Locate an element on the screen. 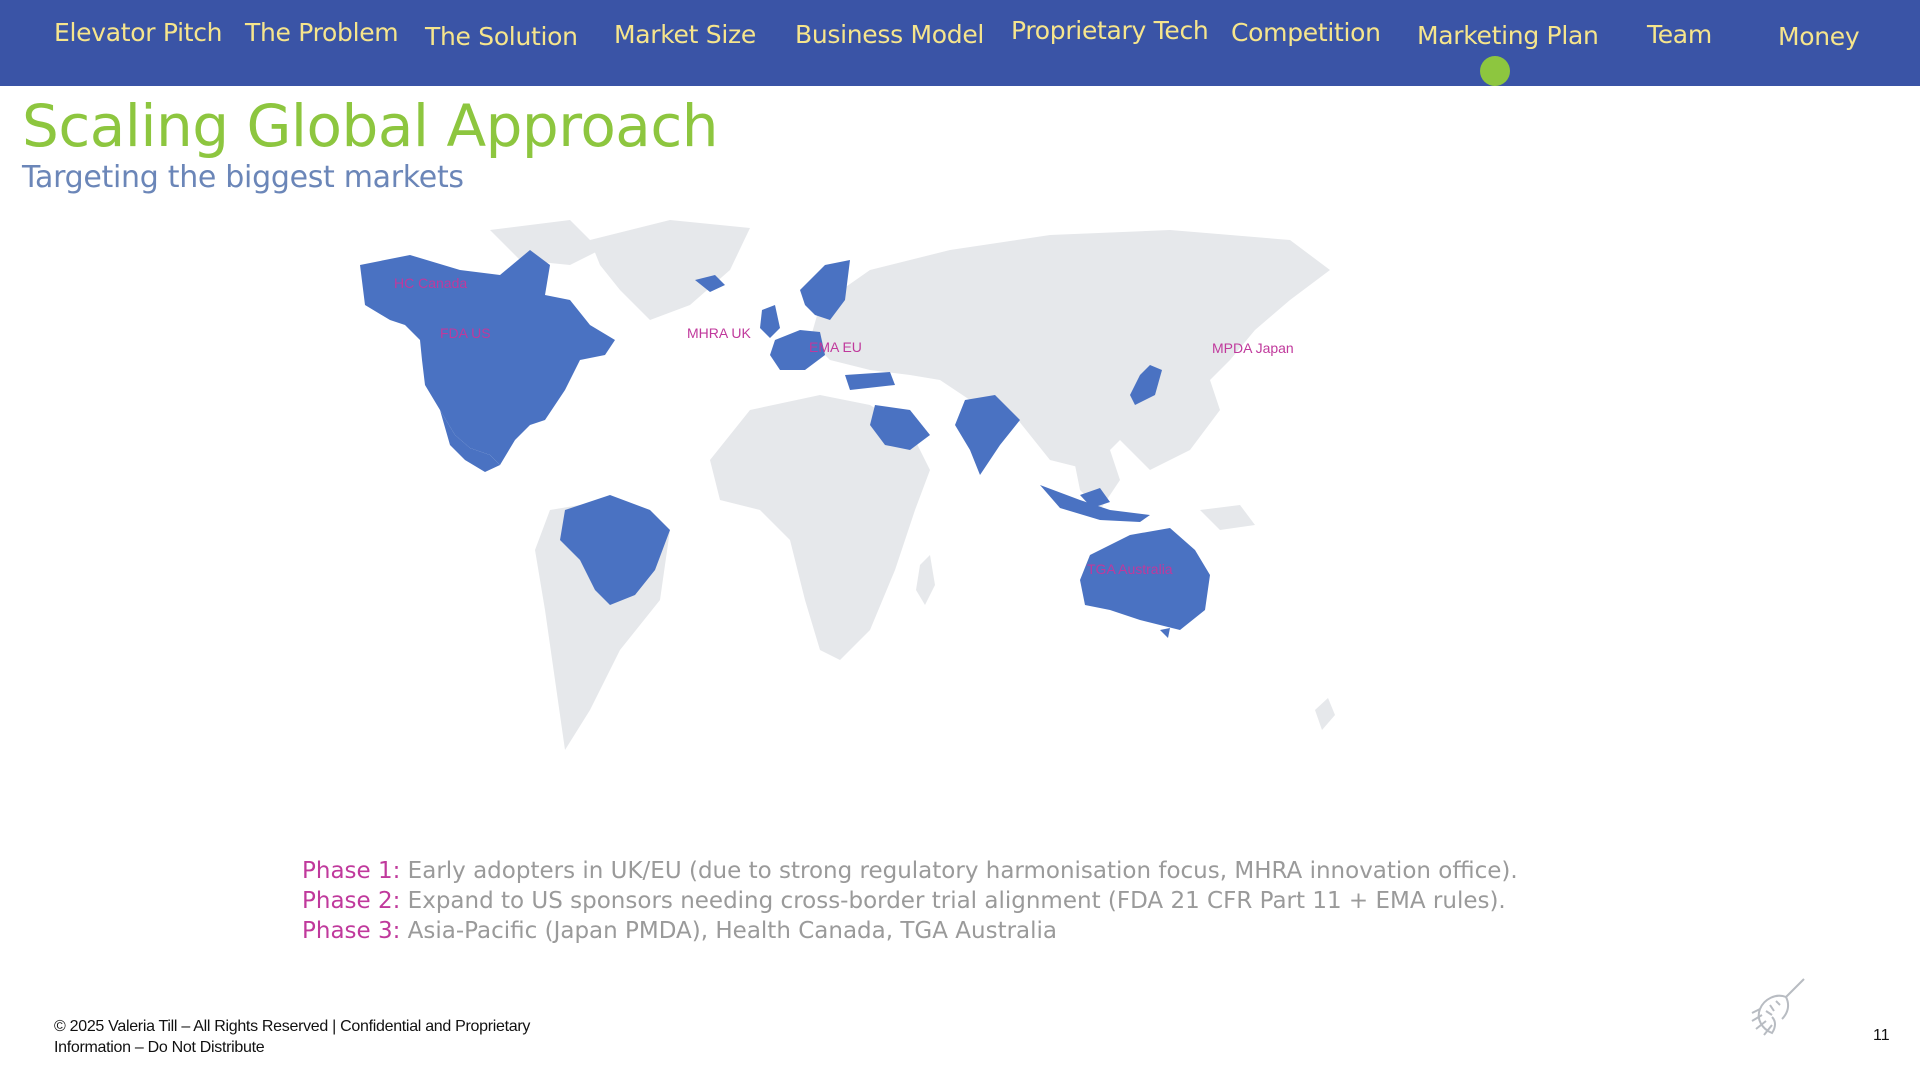 The height and width of the screenshot is (1079, 1920). nav-item-team: Team is located at coordinates (1679, 34).